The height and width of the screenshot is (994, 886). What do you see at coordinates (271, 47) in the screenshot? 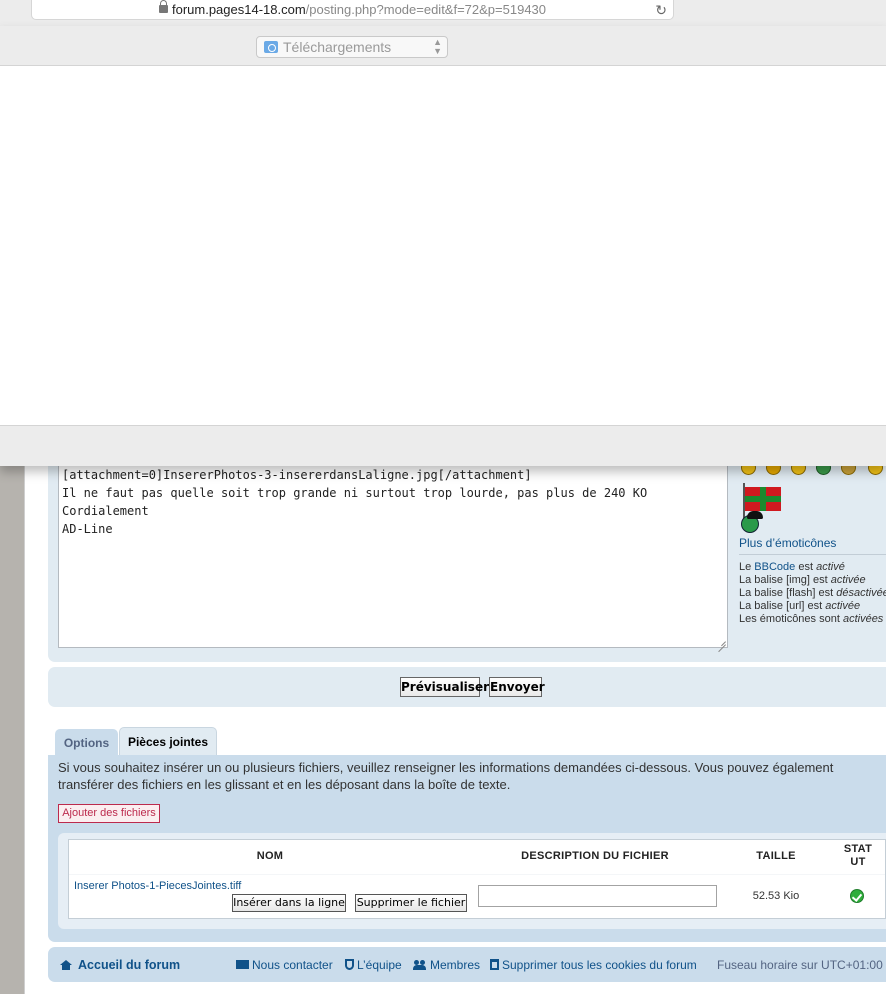
I see `downloads-folder-icon` at bounding box center [271, 47].